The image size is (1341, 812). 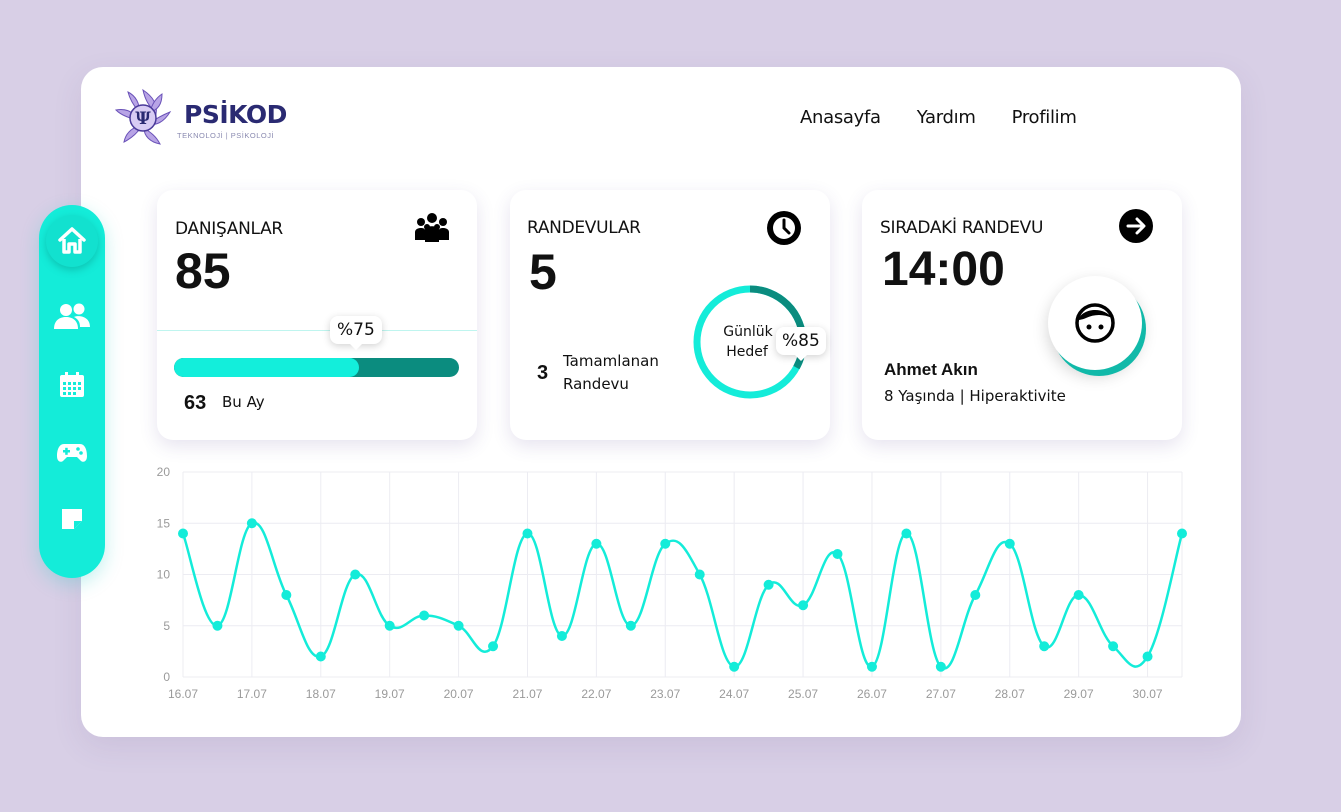 What do you see at coordinates (243, 402) in the screenshot?
I see `this-month-label: Bu Ay` at bounding box center [243, 402].